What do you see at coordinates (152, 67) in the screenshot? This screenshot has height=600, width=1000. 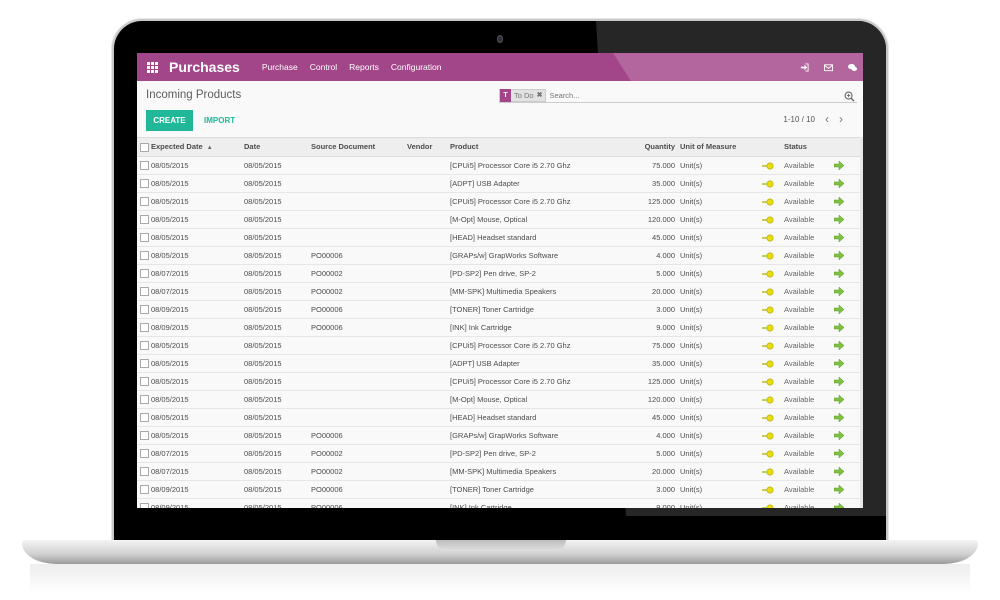 I see `apps-grid-icon` at bounding box center [152, 67].